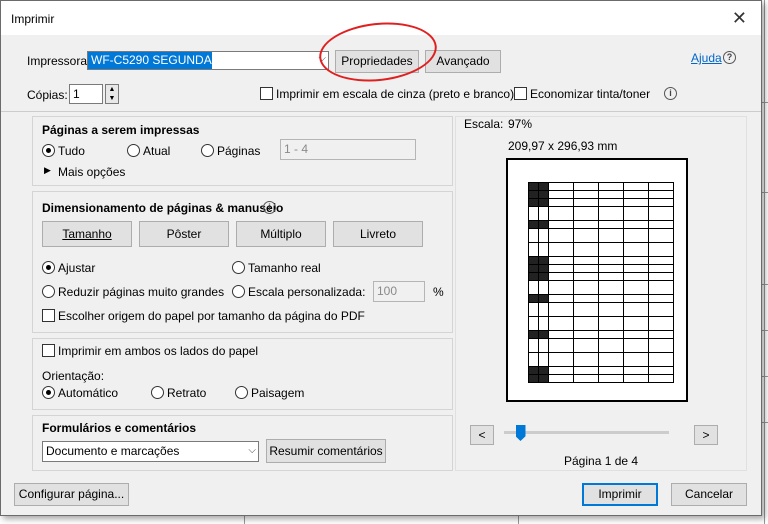 Image resolution: width=768 pixels, height=524 pixels. I want to click on print-button: Imprimir, so click(620, 494).